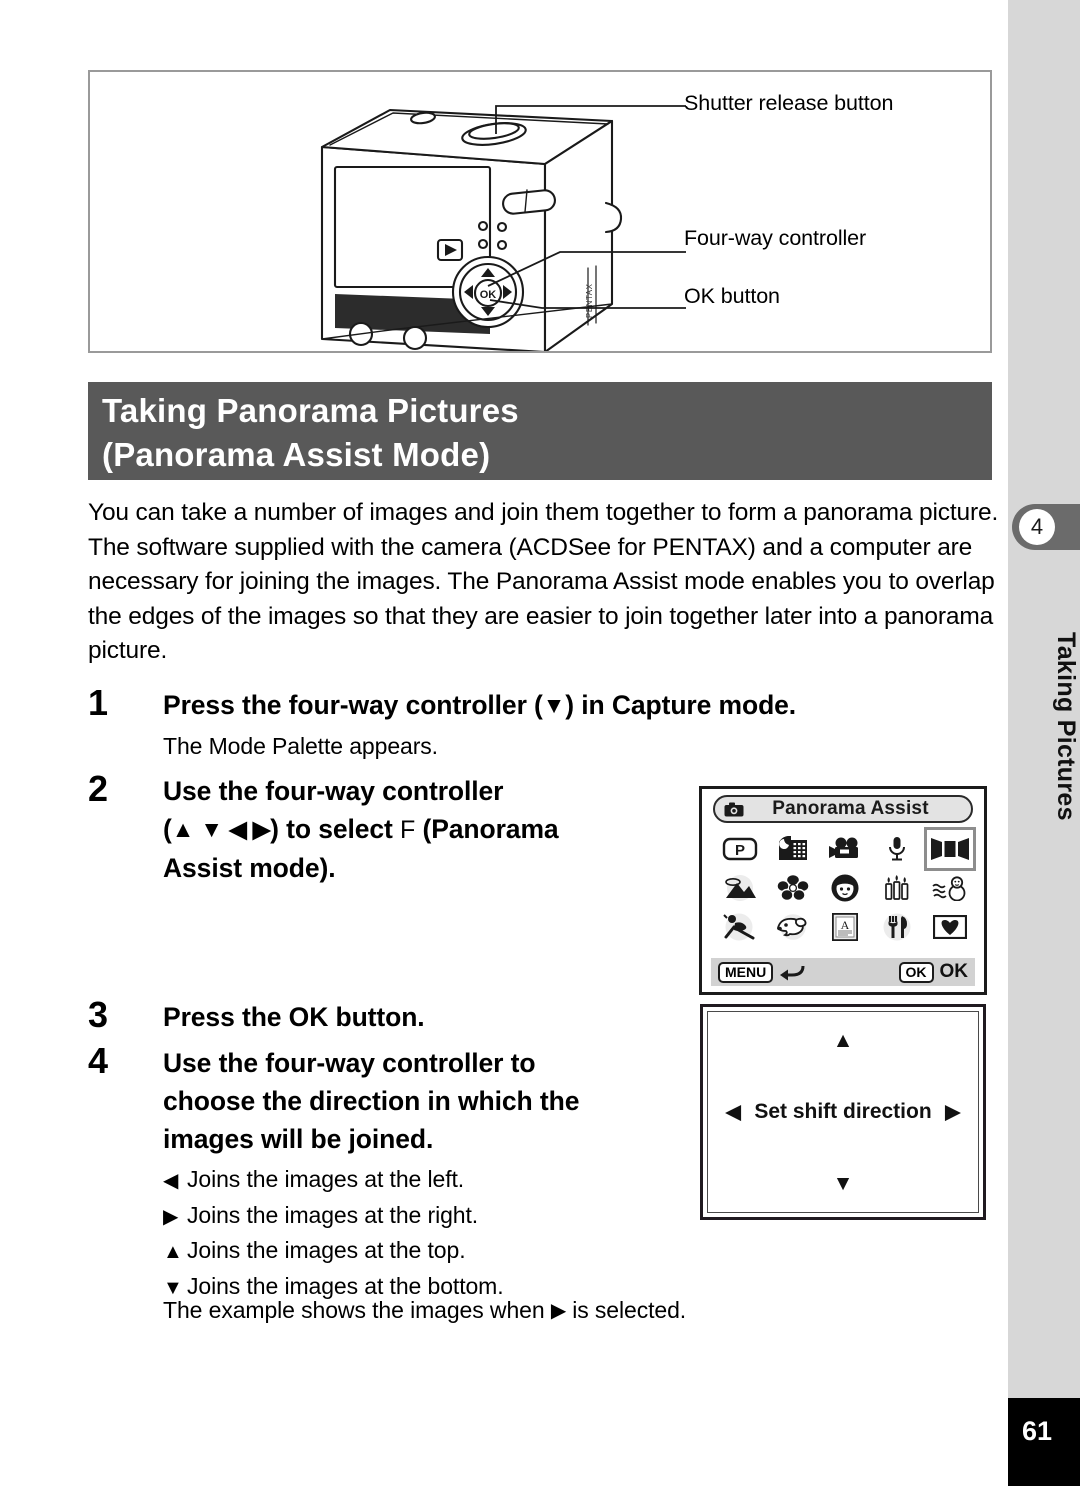  I want to click on list-item-label: Joins the images at the left., so click(326, 1179).